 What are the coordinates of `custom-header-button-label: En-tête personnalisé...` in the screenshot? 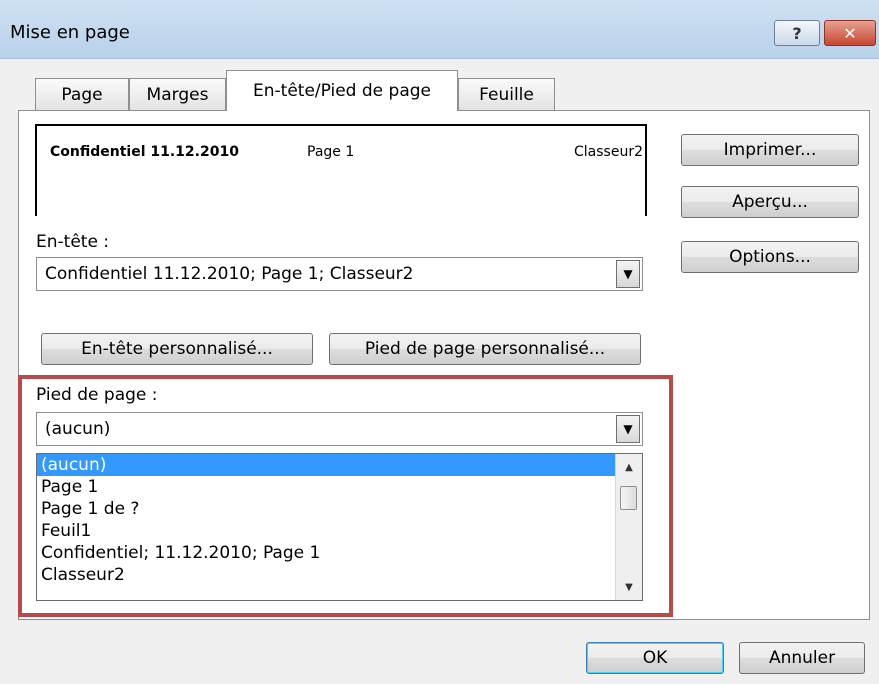 It's located at (177, 349).